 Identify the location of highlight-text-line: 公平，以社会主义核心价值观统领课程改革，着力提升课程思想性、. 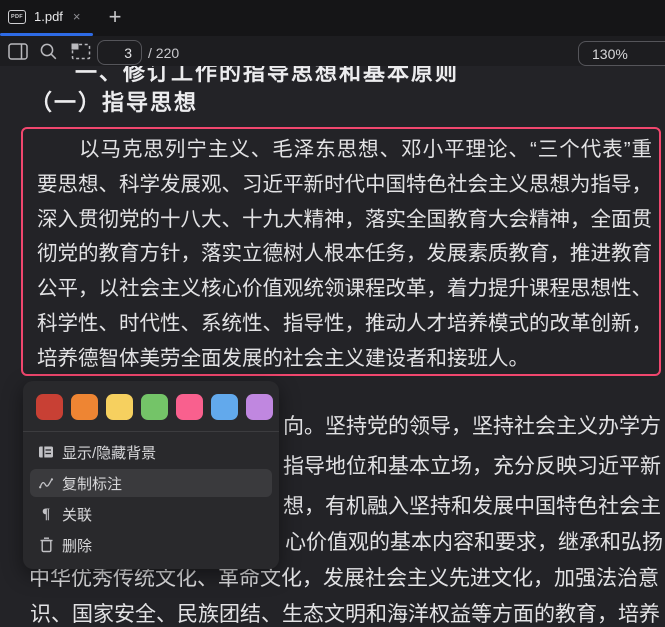
(344, 289).